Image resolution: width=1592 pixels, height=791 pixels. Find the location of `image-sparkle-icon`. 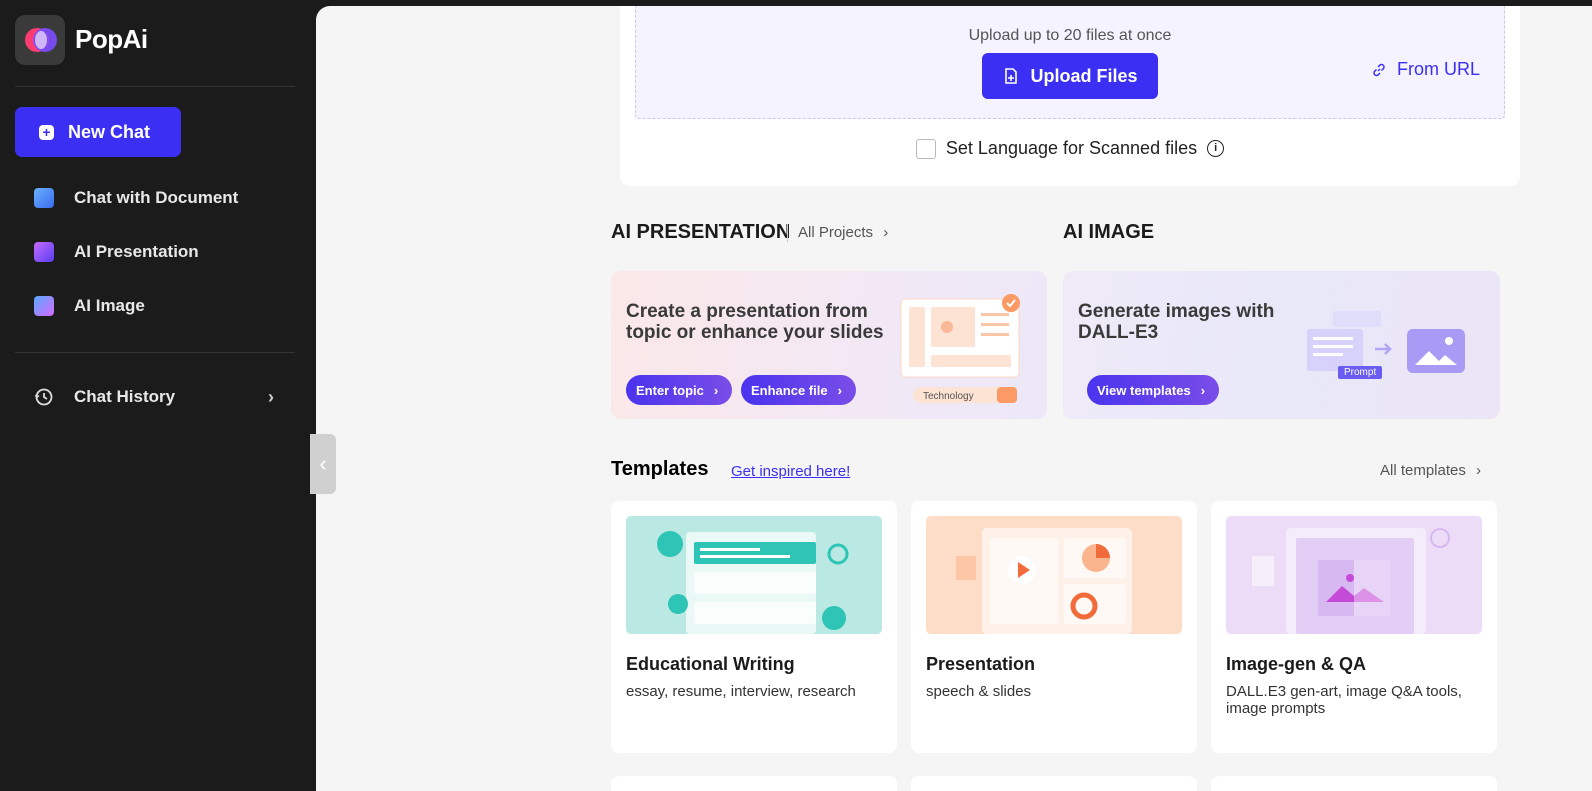

image-sparkle-icon is located at coordinates (44, 306).